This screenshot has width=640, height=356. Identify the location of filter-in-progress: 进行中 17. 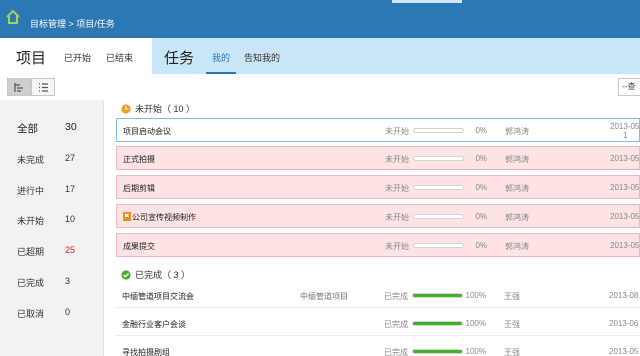
(52, 189).